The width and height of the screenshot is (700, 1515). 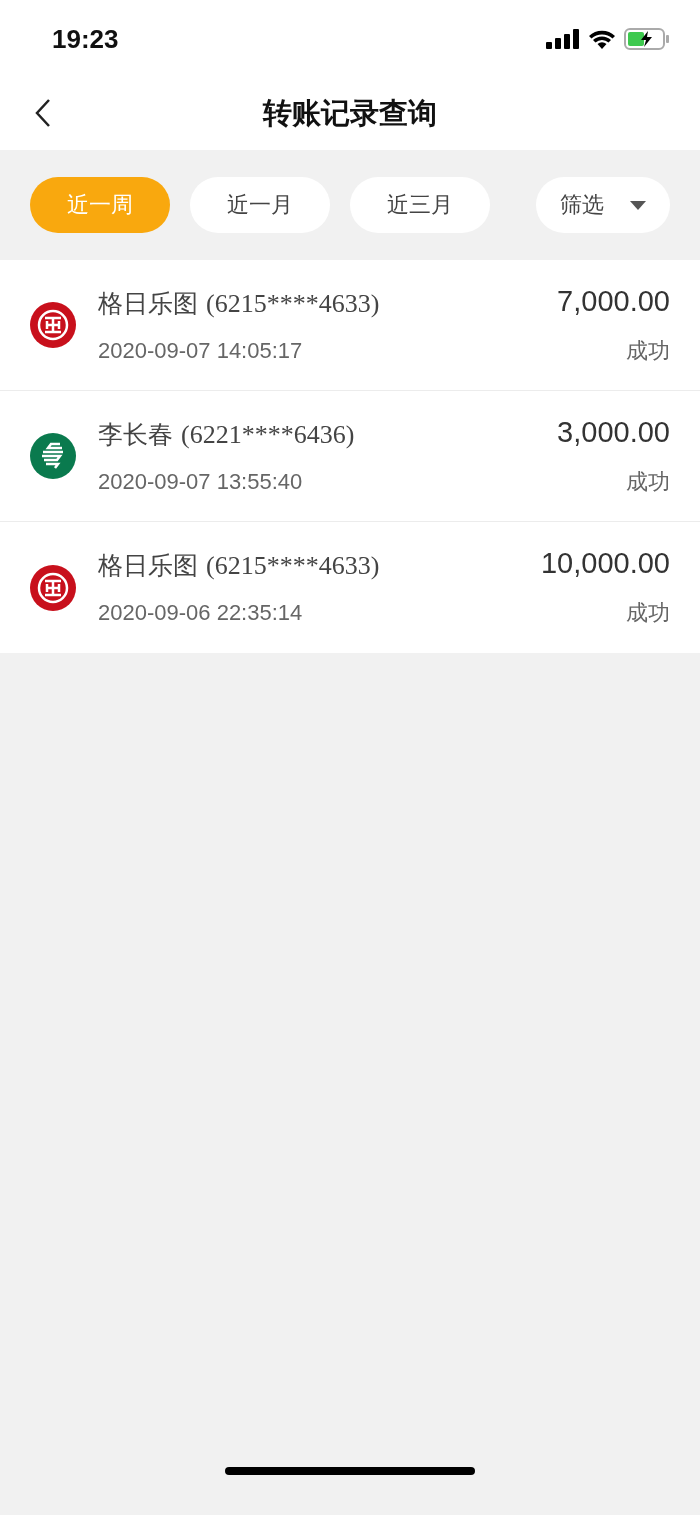 What do you see at coordinates (350, 587) in the screenshot?
I see `transfer-record: 格日乐图 (6215****4633) 2020-09-06 22:35:14 10,000.00 成功` at bounding box center [350, 587].